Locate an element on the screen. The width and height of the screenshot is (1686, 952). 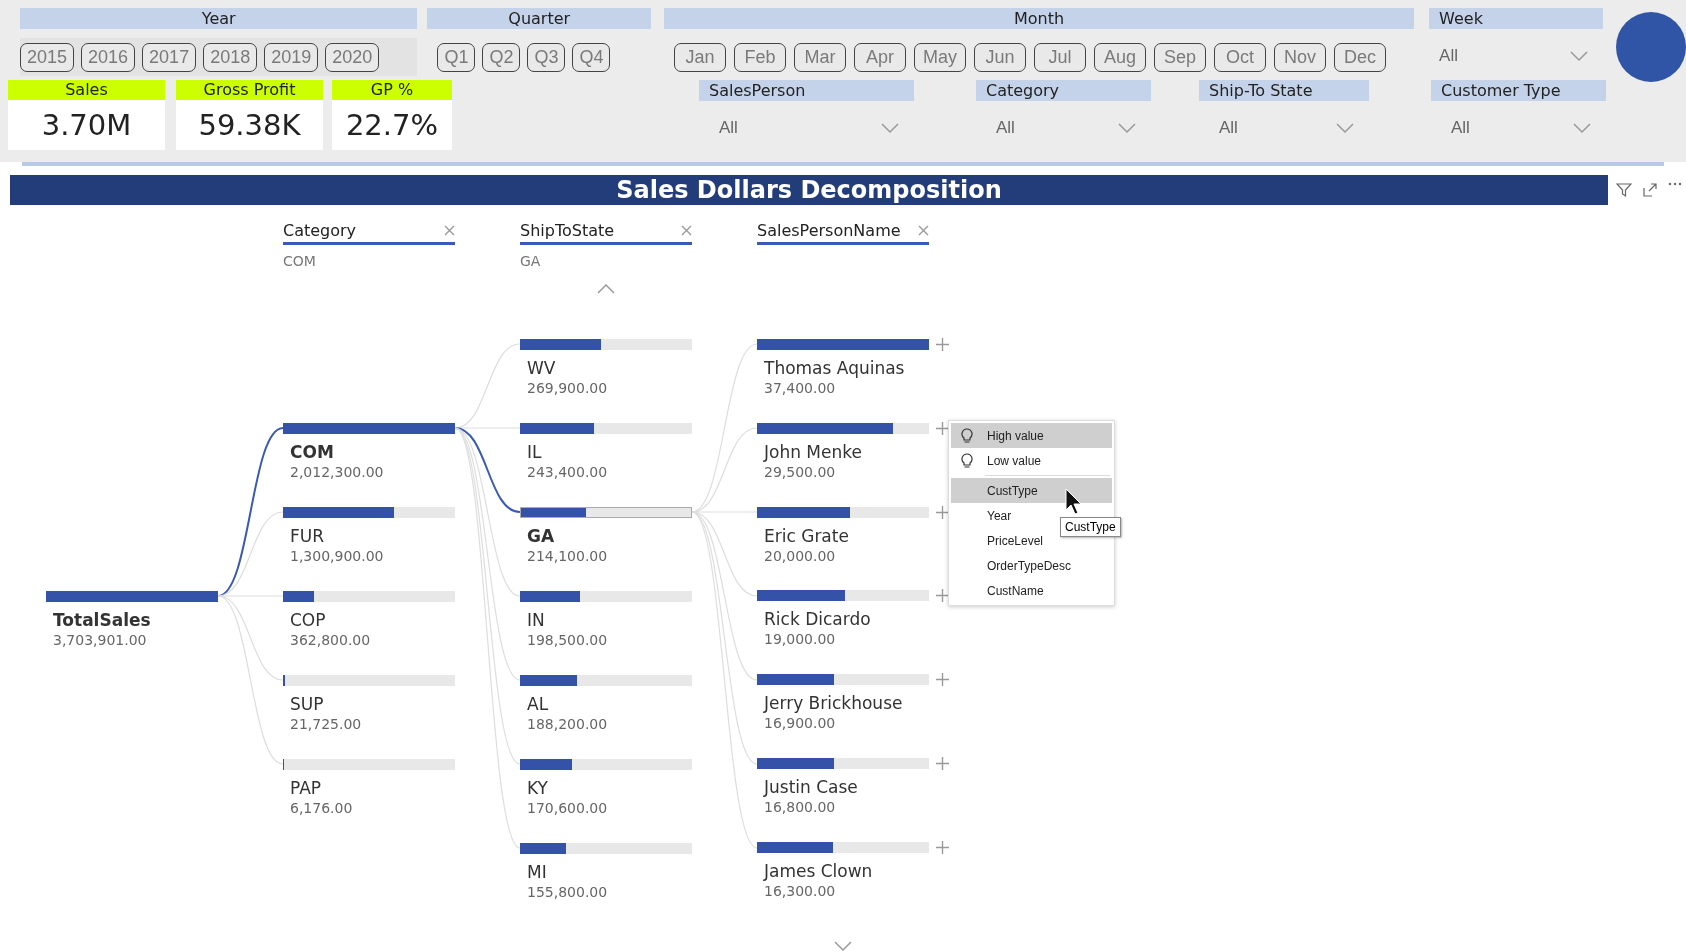
cursor-icon is located at coordinates (1074, 502).